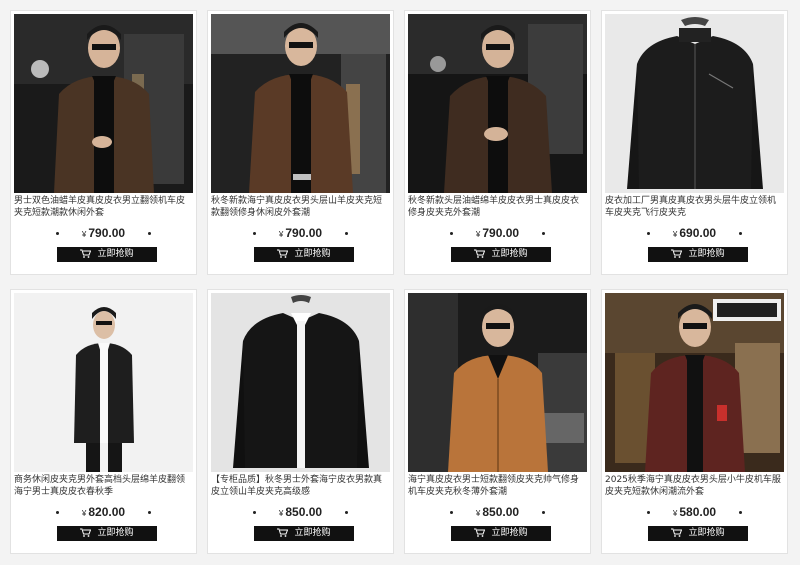 Image resolution: width=800 pixels, height=565 pixels. Describe the element at coordinates (103, 207) in the screenshot. I see `product-title: 男士双色油蜡羊皮真皮皮衣男立翻领机车皮夹克短款潮款休闲外套` at that location.